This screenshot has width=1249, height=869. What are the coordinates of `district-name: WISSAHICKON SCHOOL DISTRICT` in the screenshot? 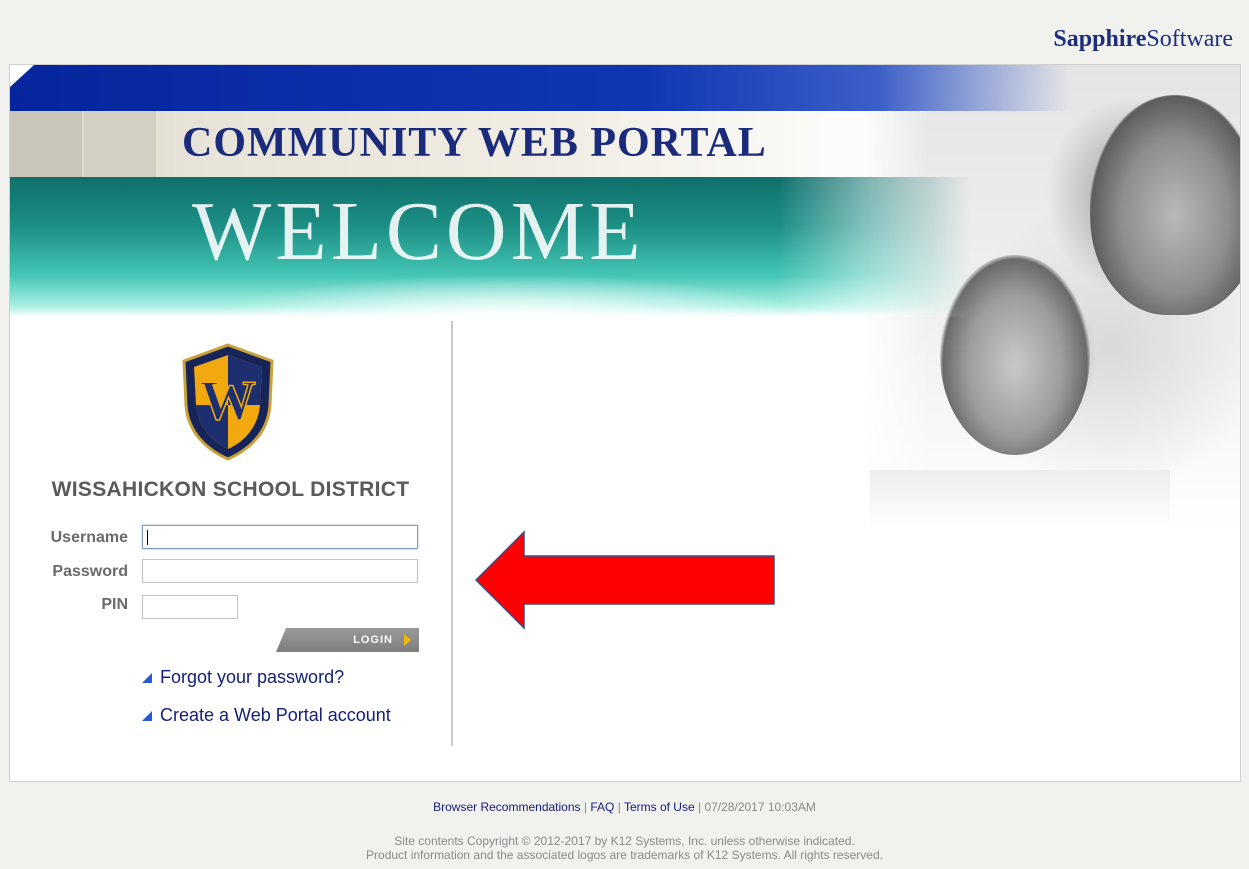 It's located at (230, 489).